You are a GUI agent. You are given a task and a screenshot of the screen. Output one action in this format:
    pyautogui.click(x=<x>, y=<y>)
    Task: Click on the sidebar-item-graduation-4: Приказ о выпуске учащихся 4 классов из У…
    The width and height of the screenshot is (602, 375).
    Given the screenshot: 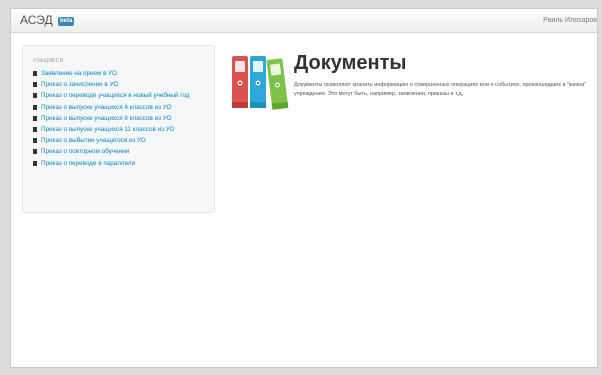 What is the action you would take?
    pyautogui.click(x=123, y=107)
    